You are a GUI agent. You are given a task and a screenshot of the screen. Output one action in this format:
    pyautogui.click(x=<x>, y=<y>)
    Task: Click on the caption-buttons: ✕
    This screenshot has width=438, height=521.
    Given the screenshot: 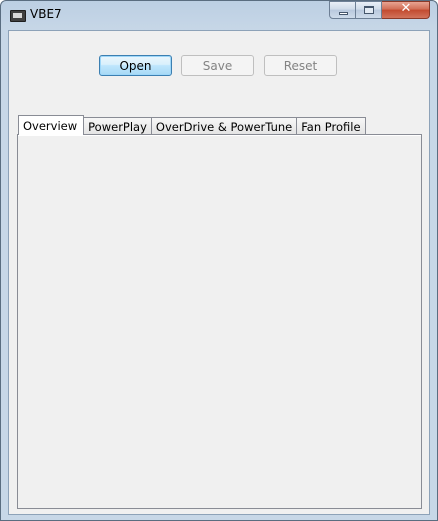 What is the action you would take?
    pyautogui.click(x=380, y=10)
    